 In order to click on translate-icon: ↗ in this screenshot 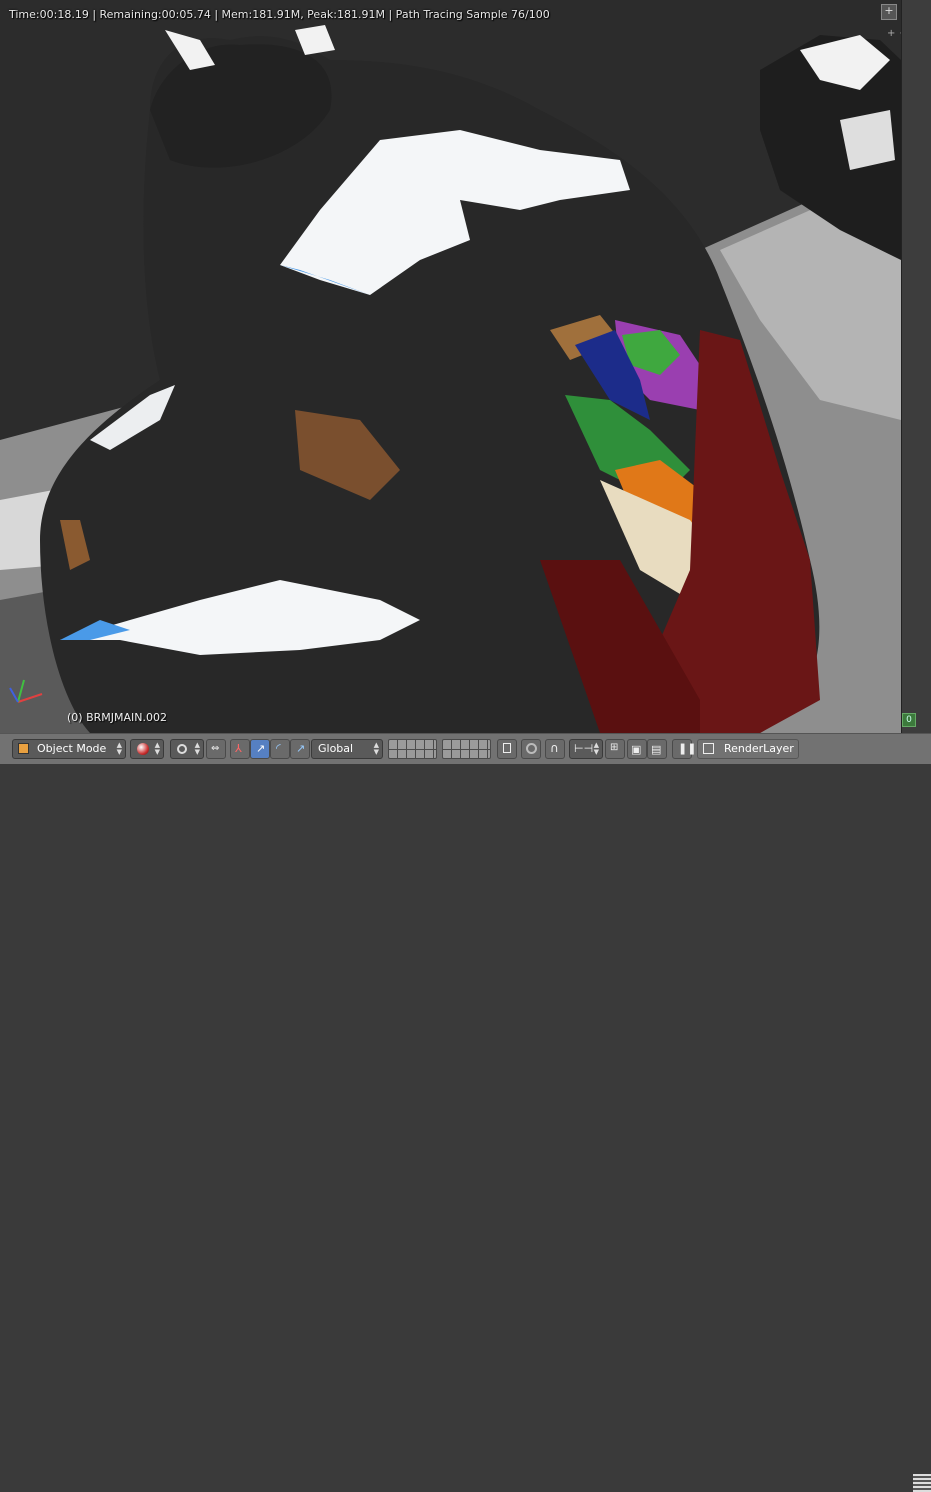, I will do `click(261, 748)`.